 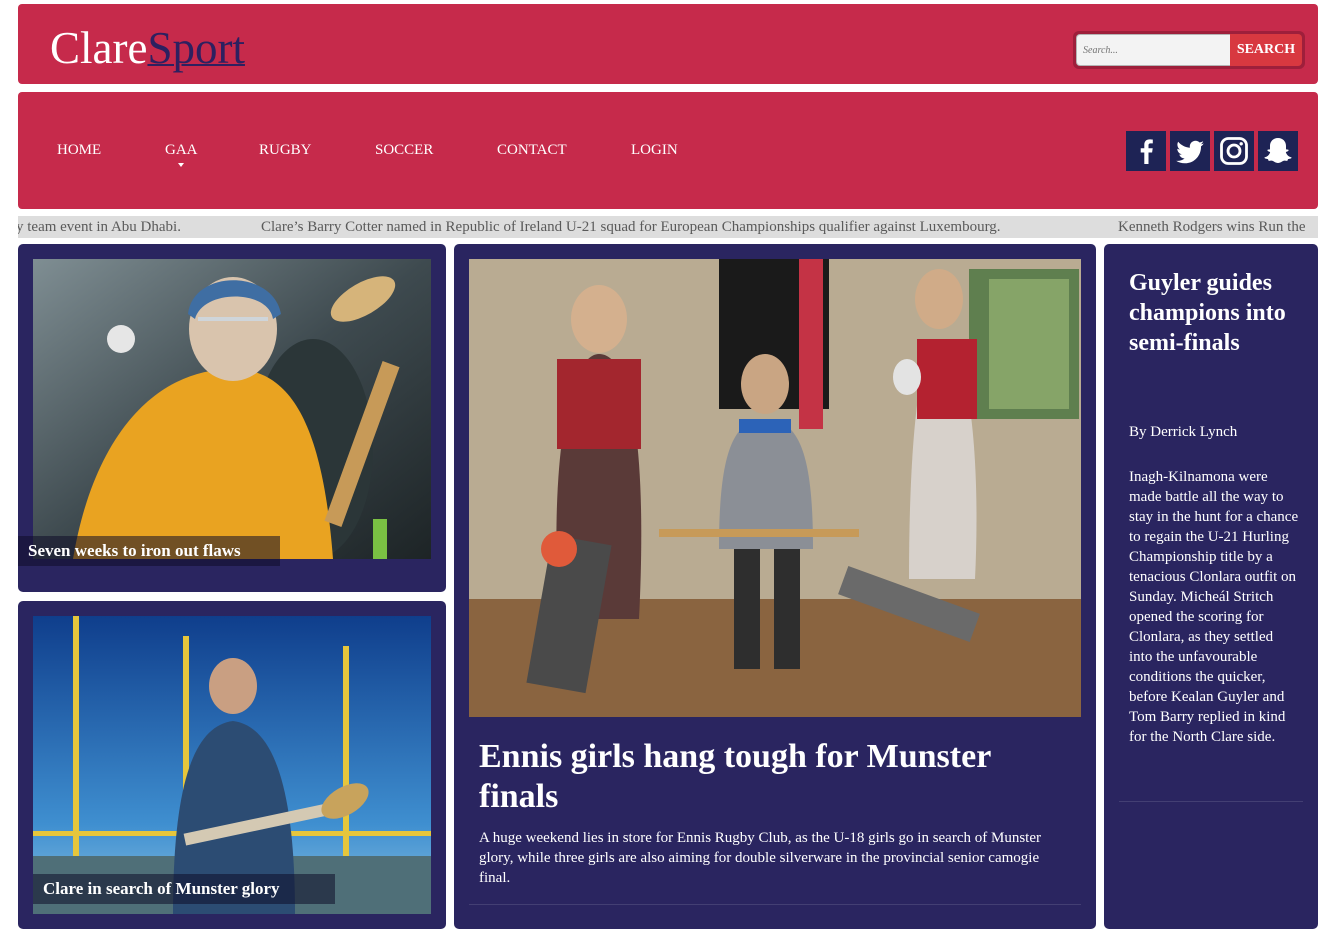 What do you see at coordinates (99, 48) in the screenshot?
I see `logo-clare: Clare` at bounding box center [99, 48].